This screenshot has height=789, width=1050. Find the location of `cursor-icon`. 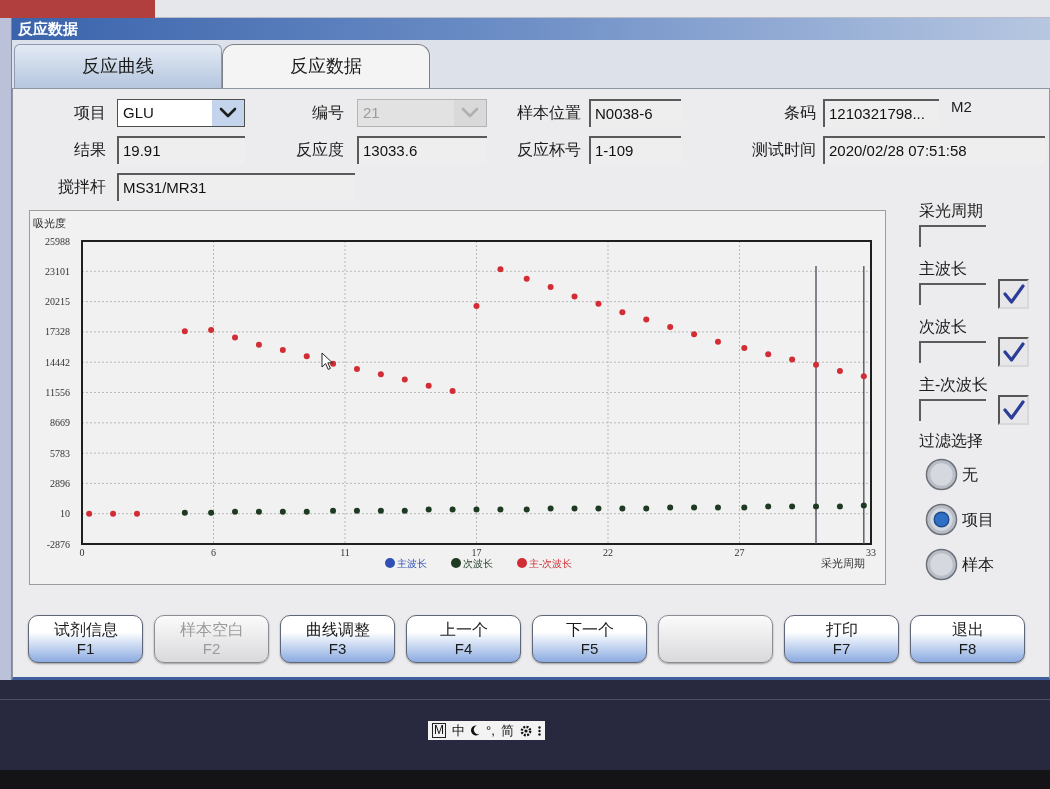

cursor-icon is located at coordinates (327, 361).